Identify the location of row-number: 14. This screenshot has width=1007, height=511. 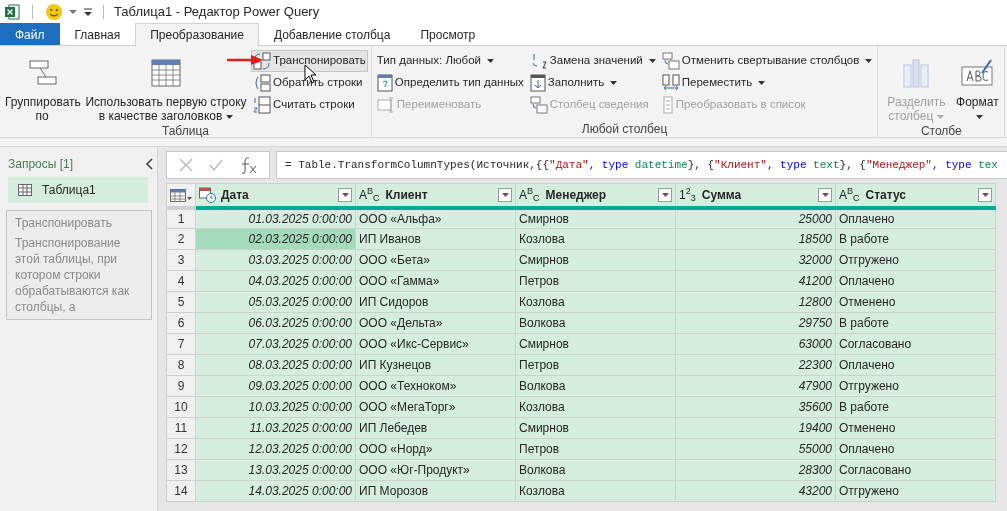
(181, 491).